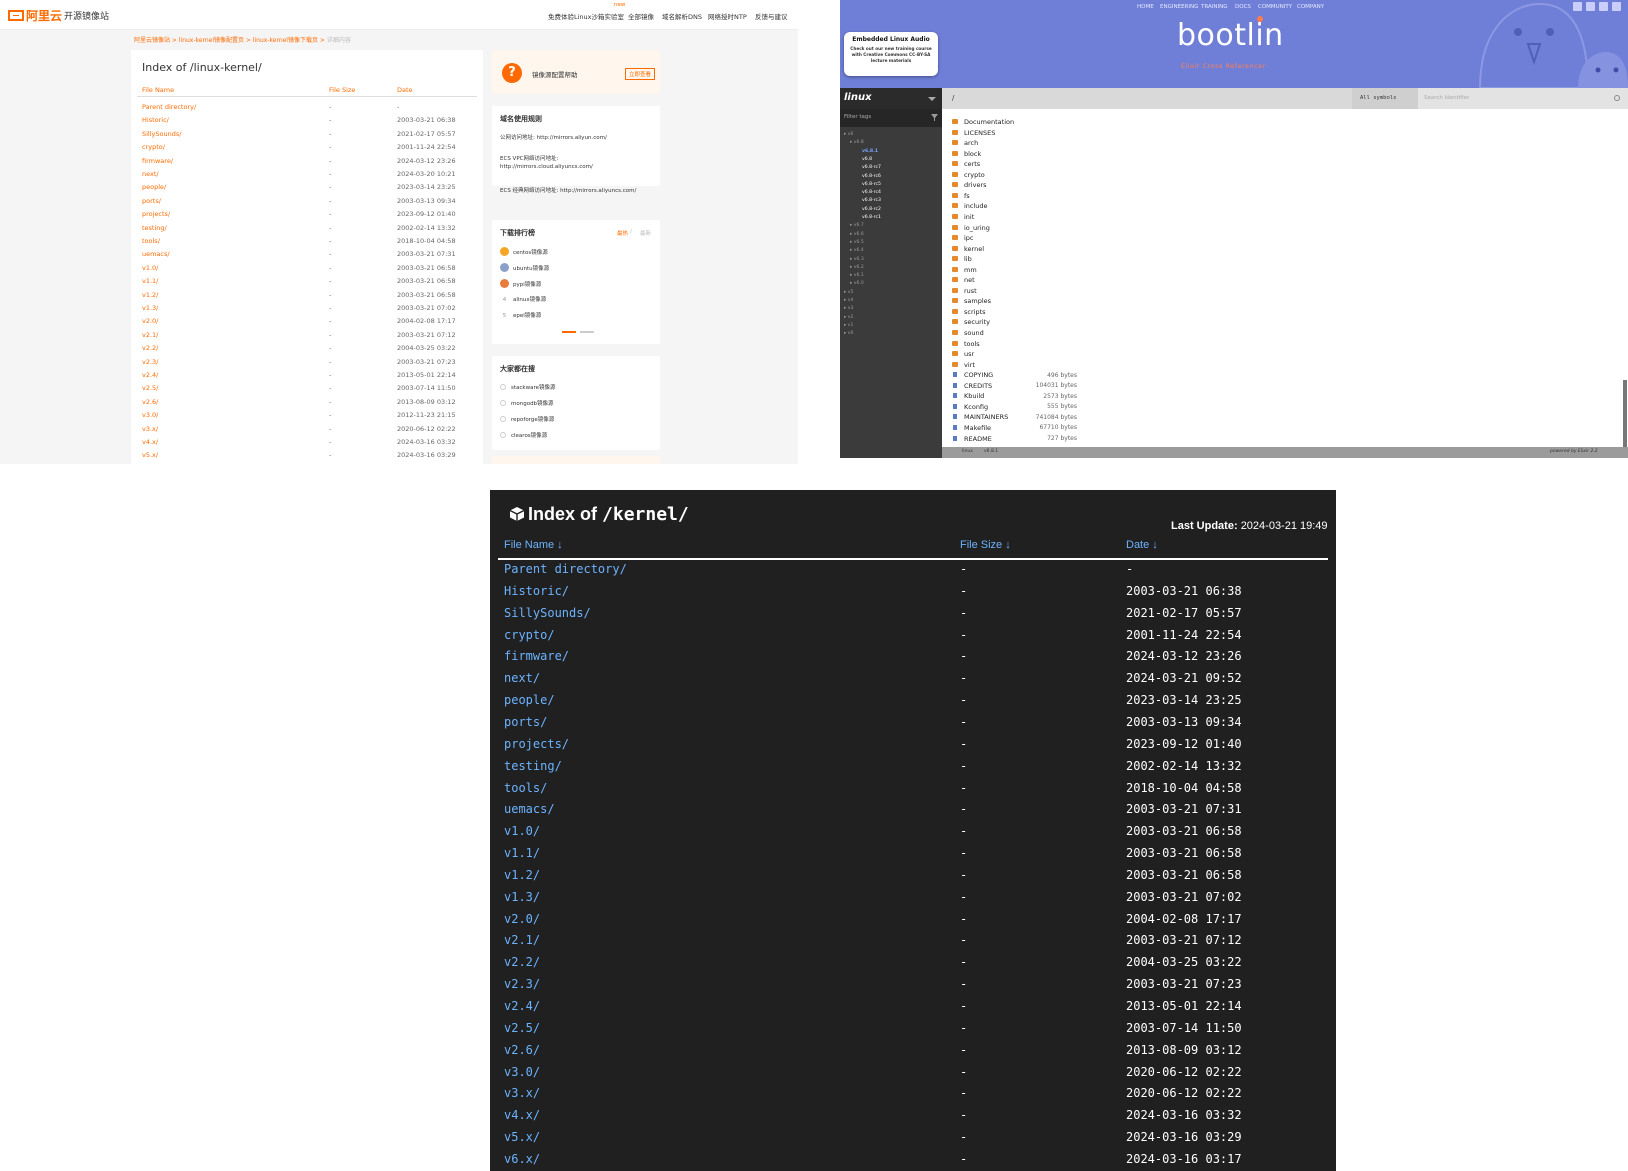  I want to click on file-entry: Makefile, so click(971, 428).